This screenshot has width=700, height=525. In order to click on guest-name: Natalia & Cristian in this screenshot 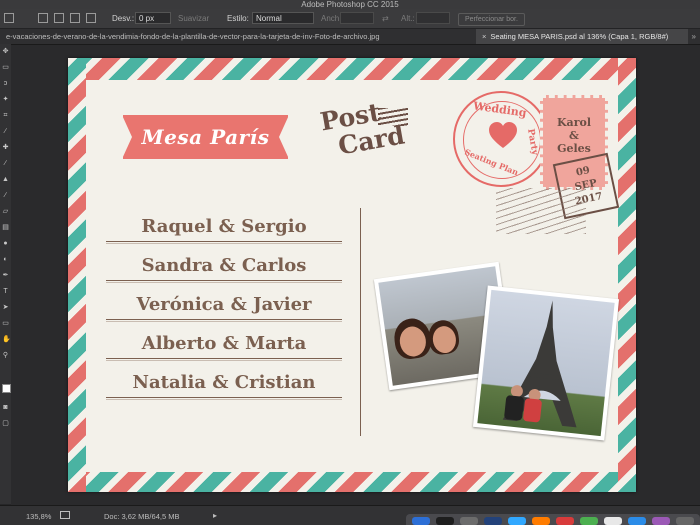, I will do `click(224, 382)`.